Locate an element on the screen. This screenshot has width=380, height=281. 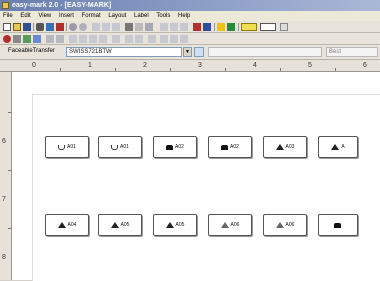
rotate-icon is located at coordinates (116, 39).